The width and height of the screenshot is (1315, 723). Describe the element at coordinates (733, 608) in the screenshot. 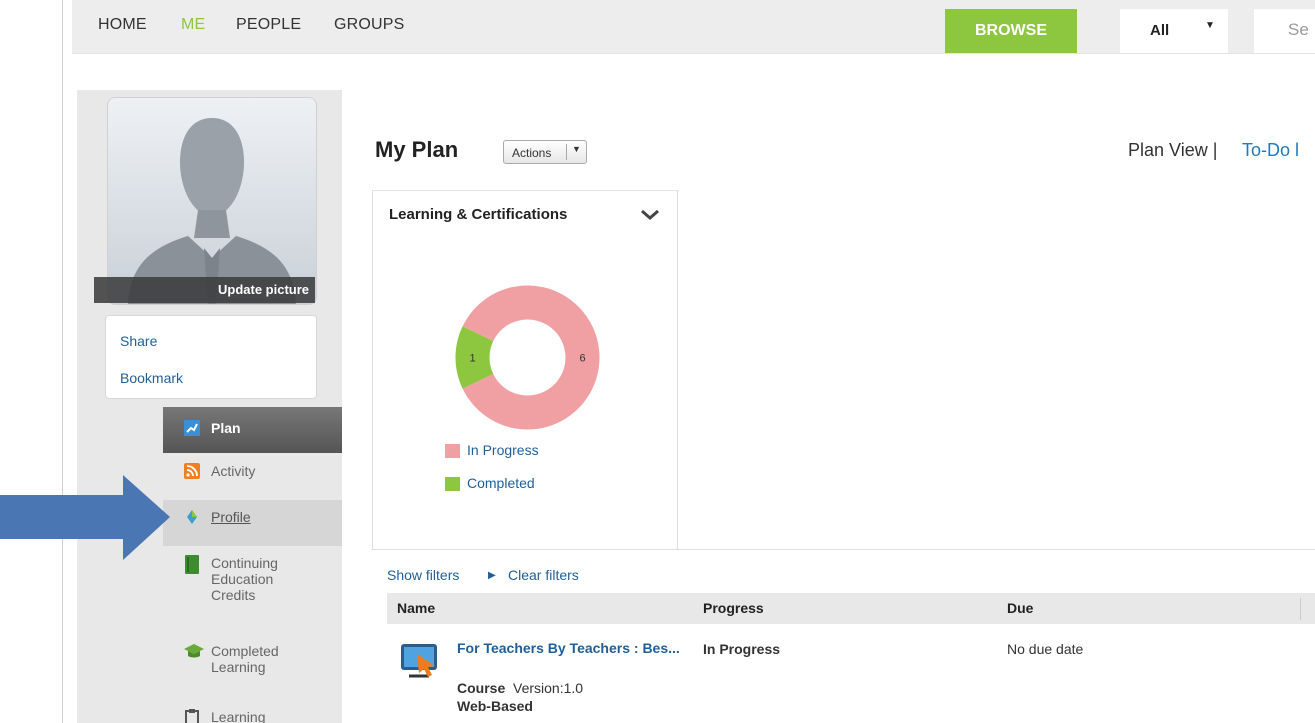

I see `column-header-progress: Progress` at that location.